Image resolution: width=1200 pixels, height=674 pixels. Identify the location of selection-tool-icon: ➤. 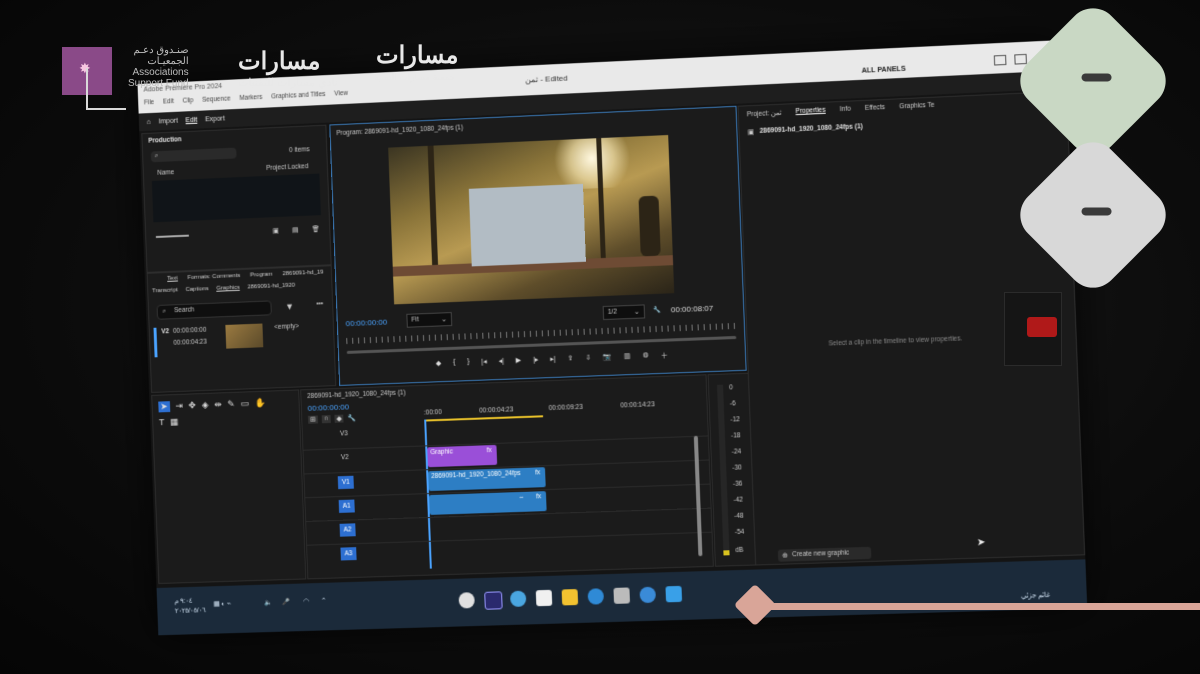
(164, 407).